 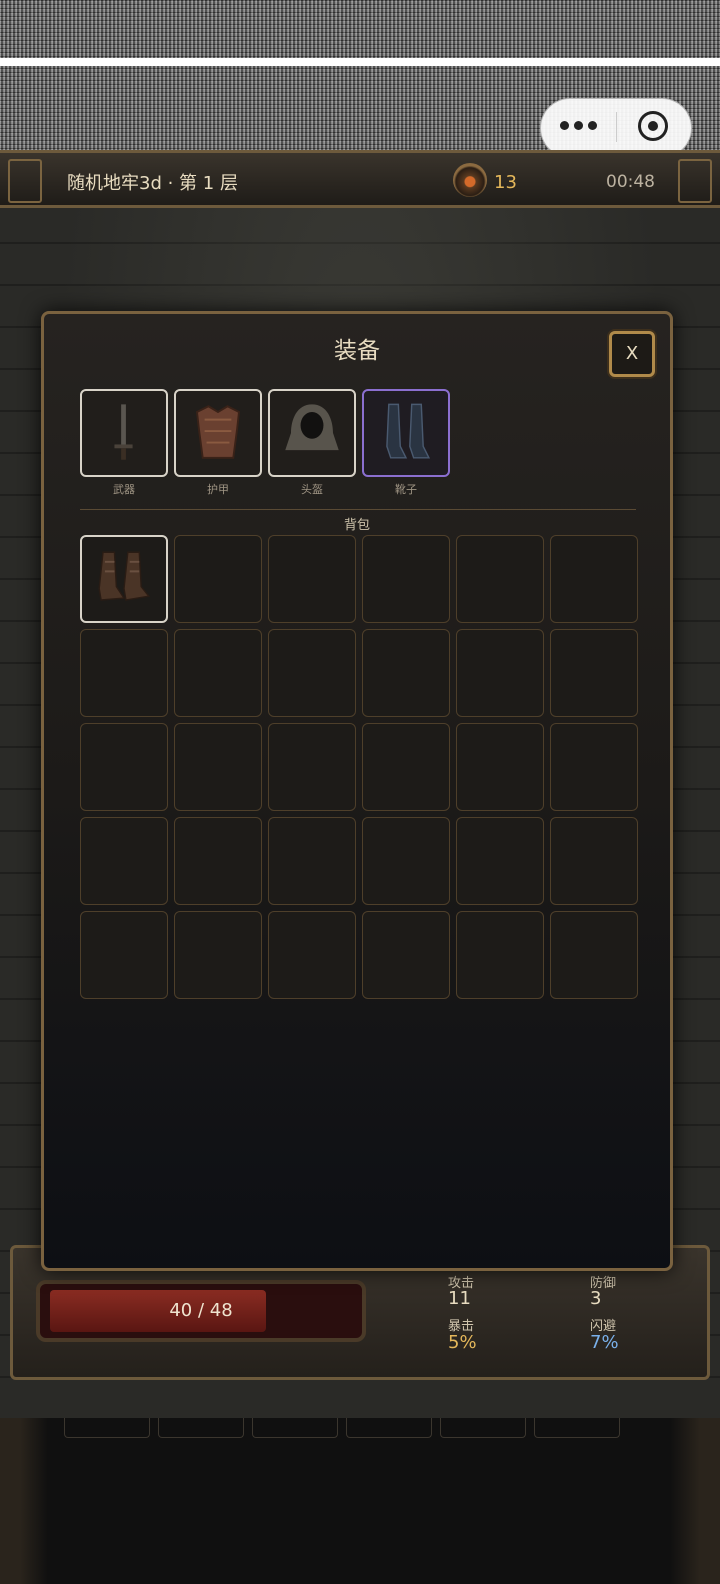 I want to click on bag-title: 背包, so click(x=356, y=525).